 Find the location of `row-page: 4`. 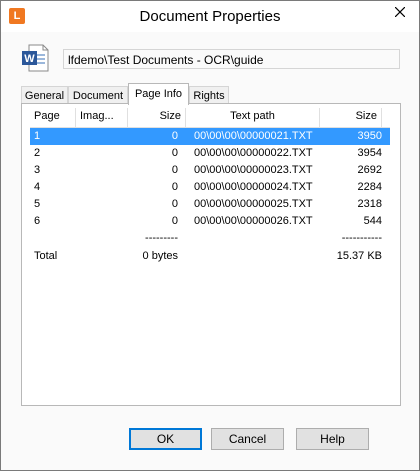

row-page: 4 is located at coordinates (37, 187).